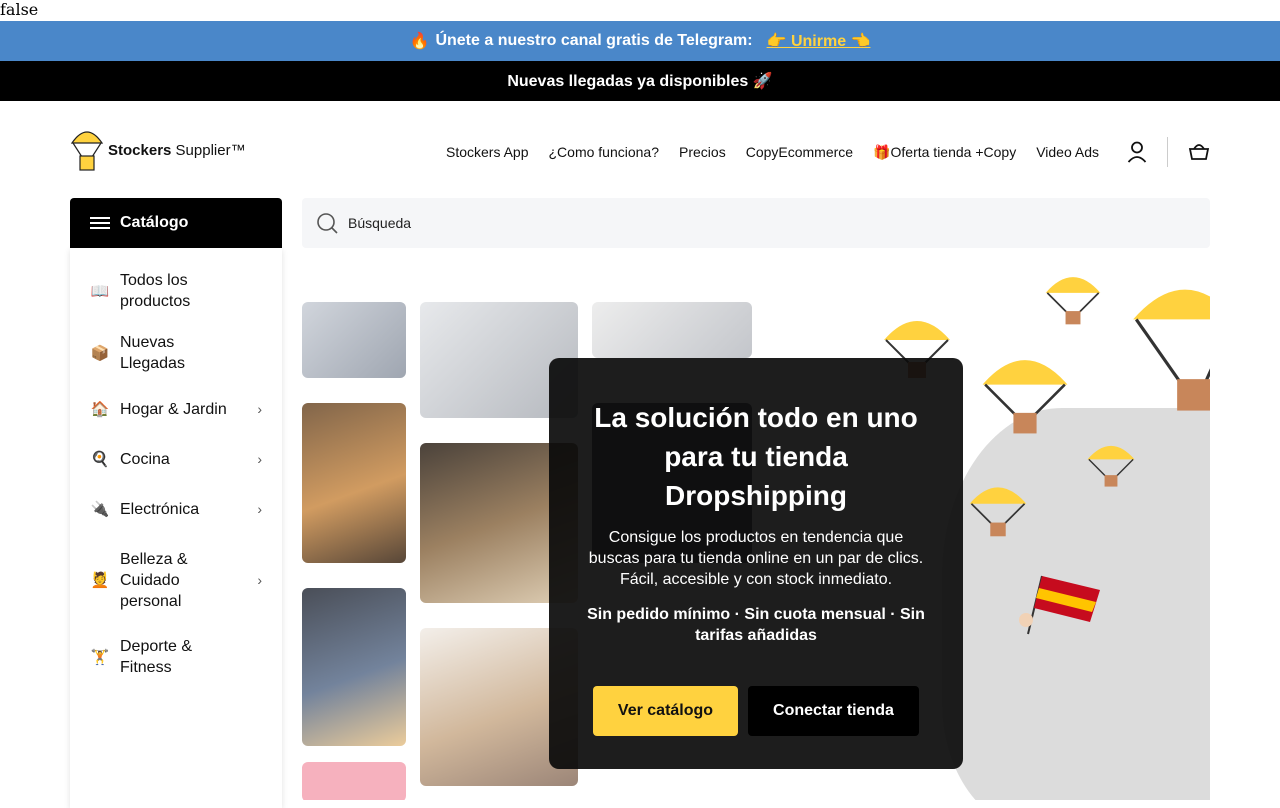 Image resolution: width=1280 pixels, height=808 pixels. Describe the element at coordinates (944, 152) in the screenshot. I see `nav-oferta-tienda: 🎁Oferta tienda +Copy` at that location.